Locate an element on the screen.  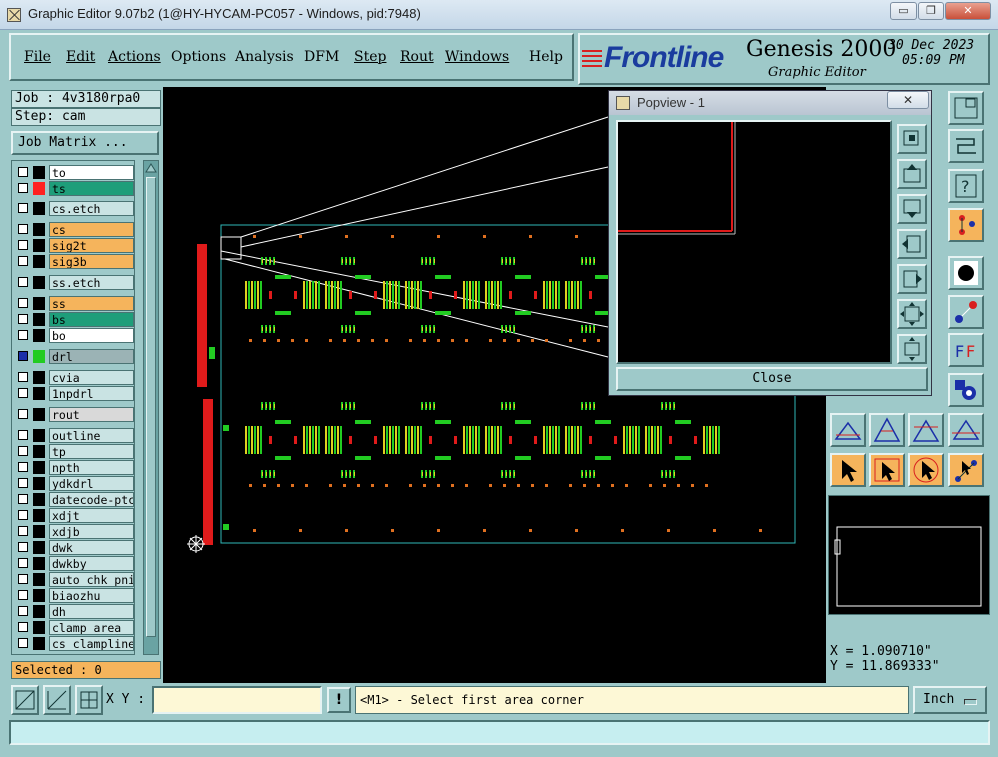
layer-name: ydkdrl is located at coordinates (91, 483).